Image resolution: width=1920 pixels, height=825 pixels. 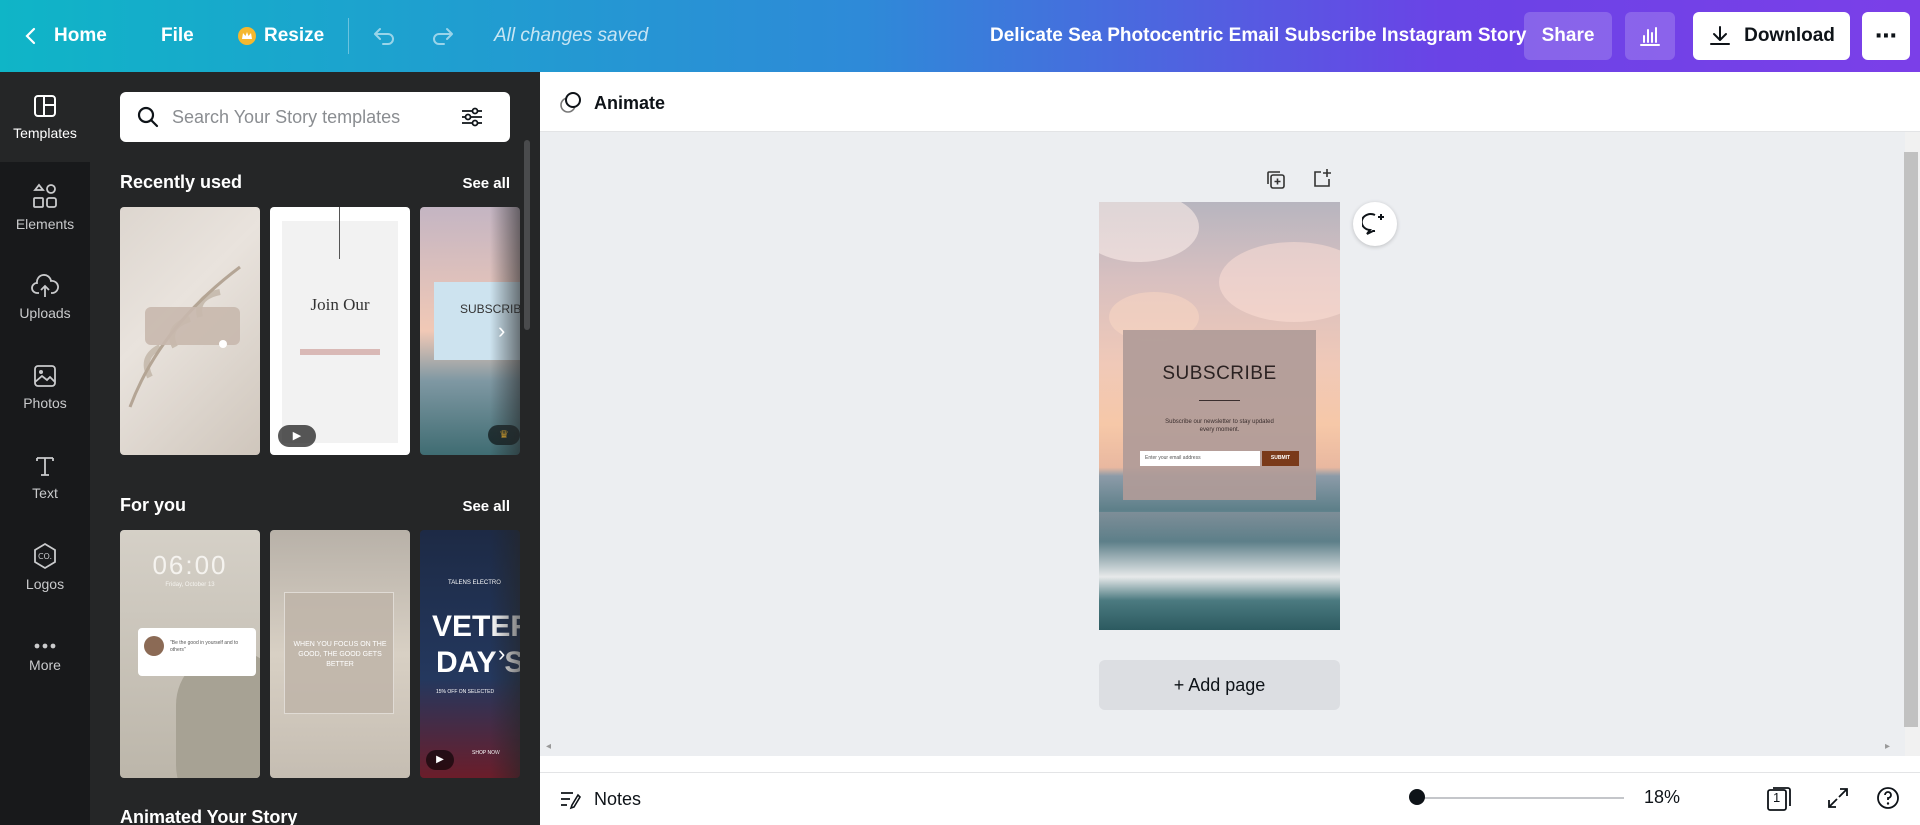 I want to click on rail-item-photos: Photos, so click(x=45, y=387).